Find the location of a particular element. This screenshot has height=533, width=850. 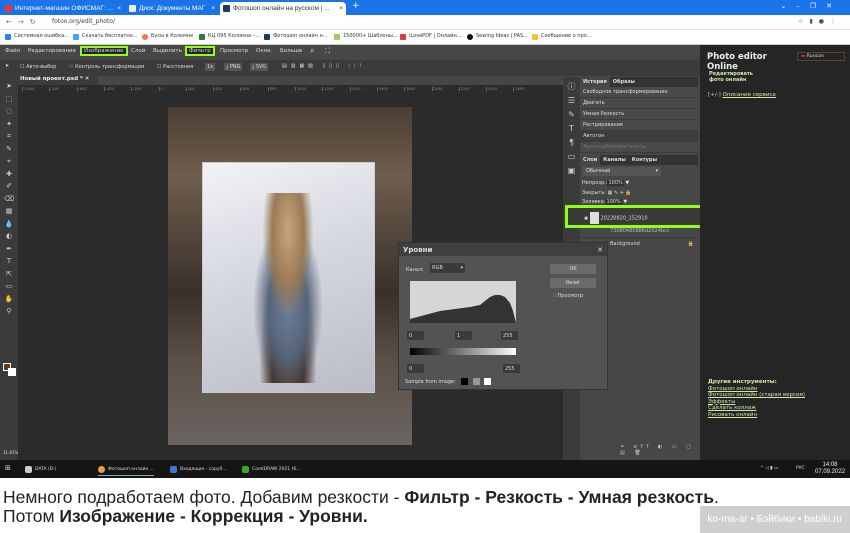

tool-icons: ➤ ⬚ ◌ ✦ ⌗ ✎ ⌖ ✚ ✐ ⌫ ▦ 💧 ◐ ✒ T ⇱ ▭ ✋ ⚲ is located at coordinates (9, 197).